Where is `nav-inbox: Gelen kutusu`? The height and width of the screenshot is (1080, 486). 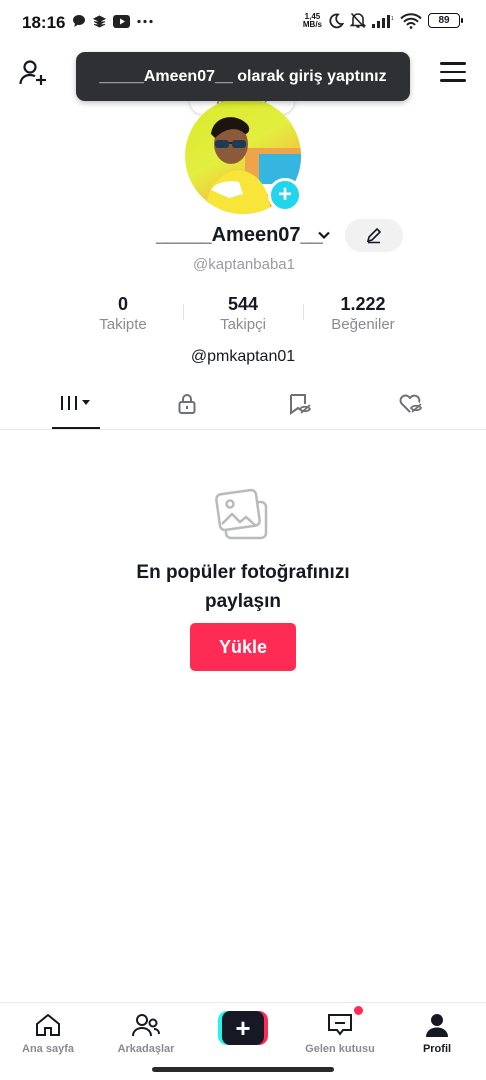
nav-inbox: Gelen kutusu is located at coordinates (340, 1033).